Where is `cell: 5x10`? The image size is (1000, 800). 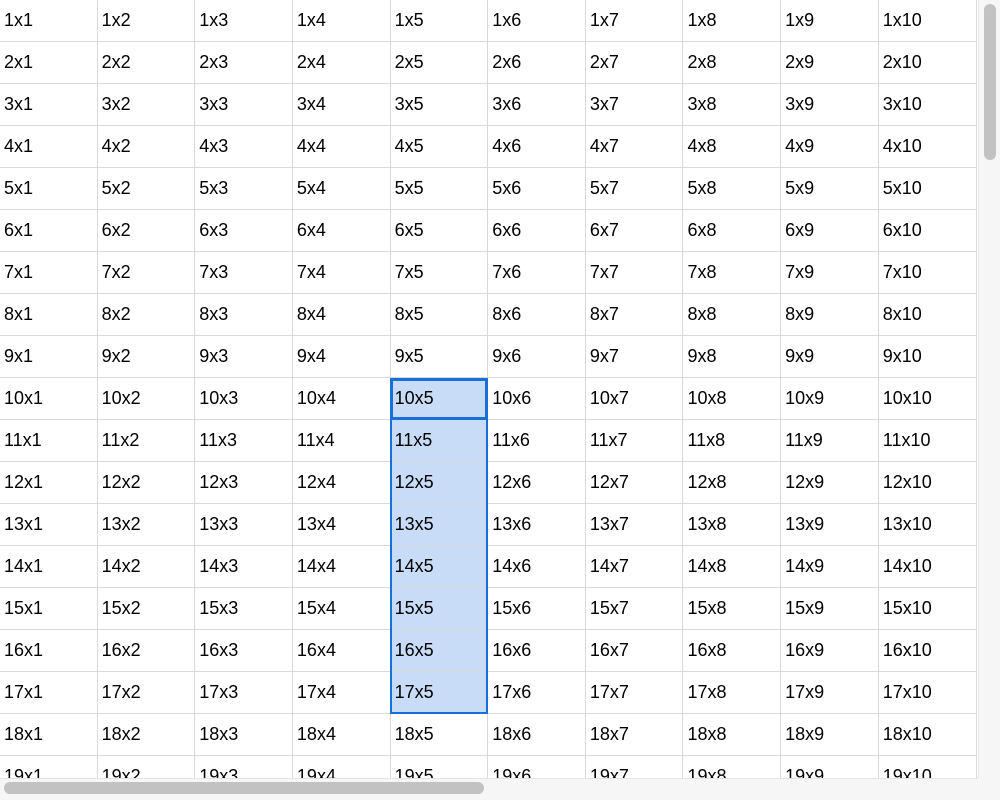
cell: 5x10 is located at coordinates (927, 188).